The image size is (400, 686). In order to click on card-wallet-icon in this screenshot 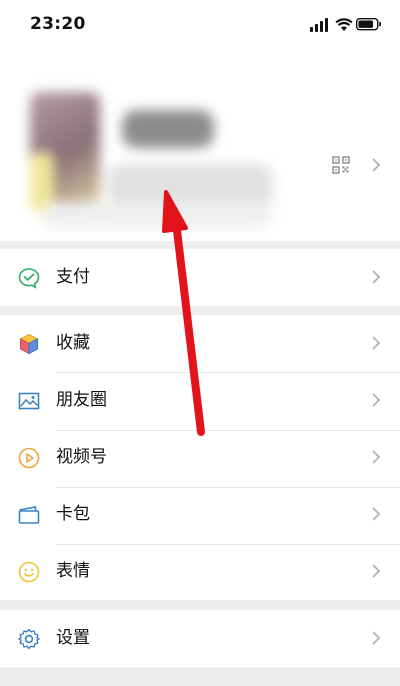, I will do `click(29, 515)`.